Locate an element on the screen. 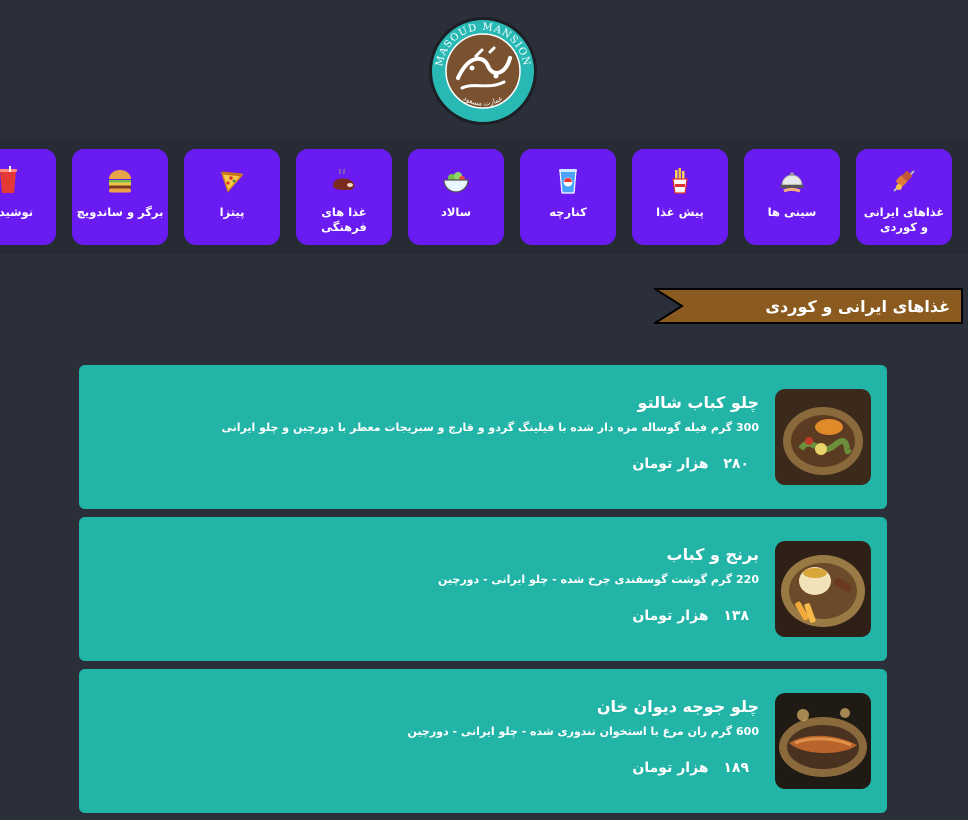 This screenshot has height=820, width=968. price-value: ۱۸۹ is located at coordinates (736, 768).